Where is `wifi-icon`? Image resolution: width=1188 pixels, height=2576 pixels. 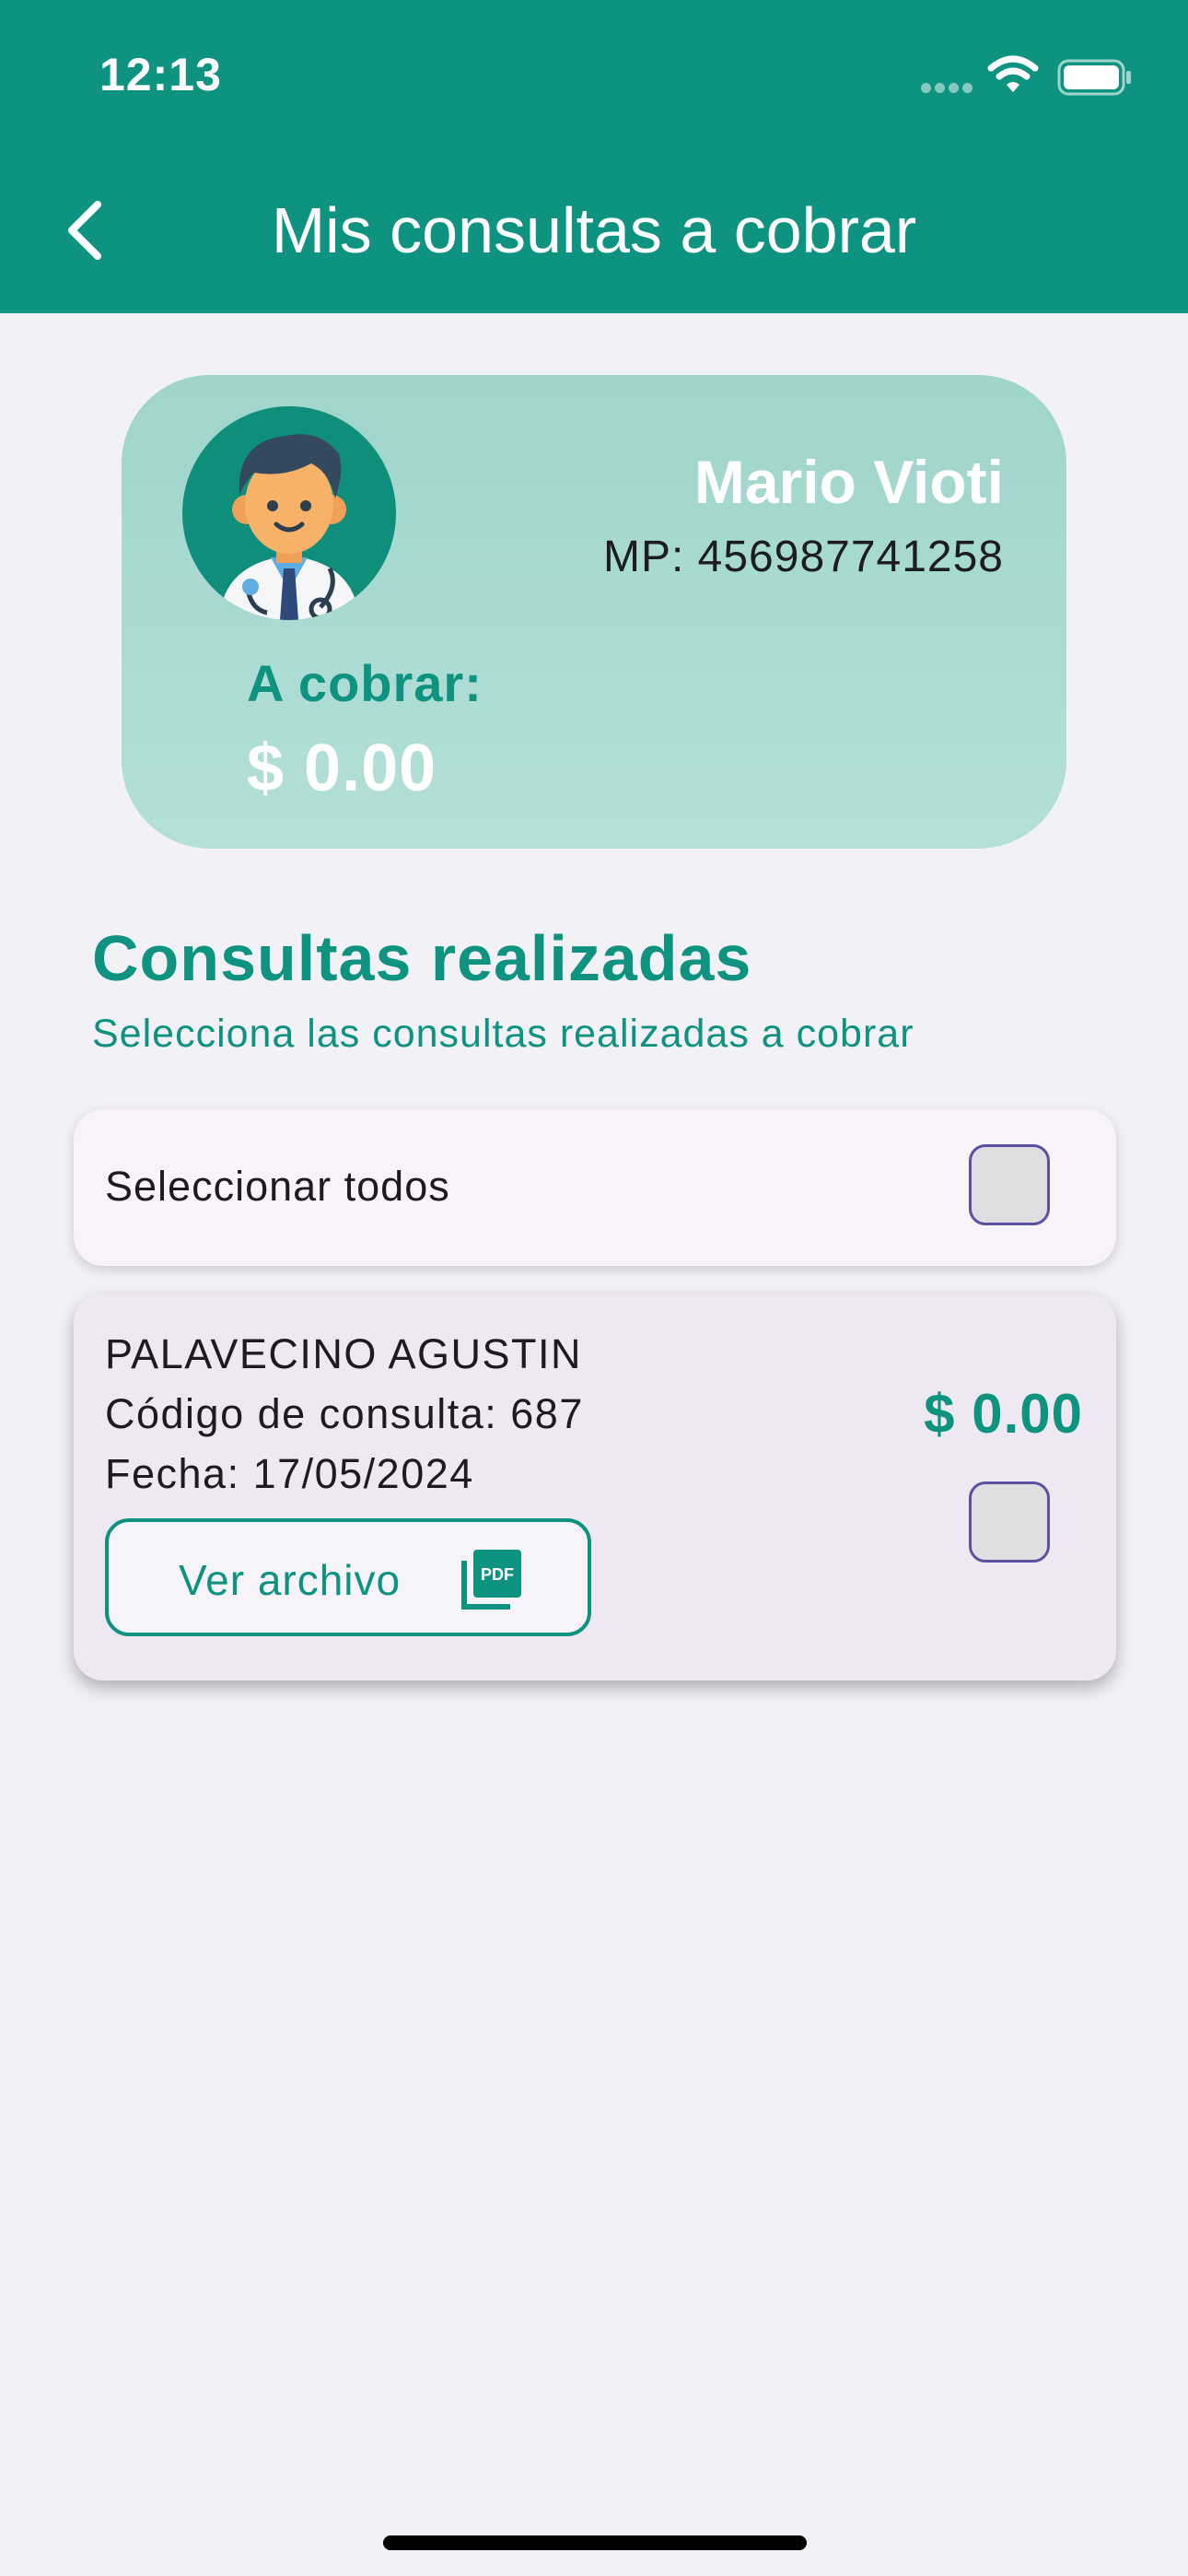
wifi-icon is located at coordinates (1013, 73).